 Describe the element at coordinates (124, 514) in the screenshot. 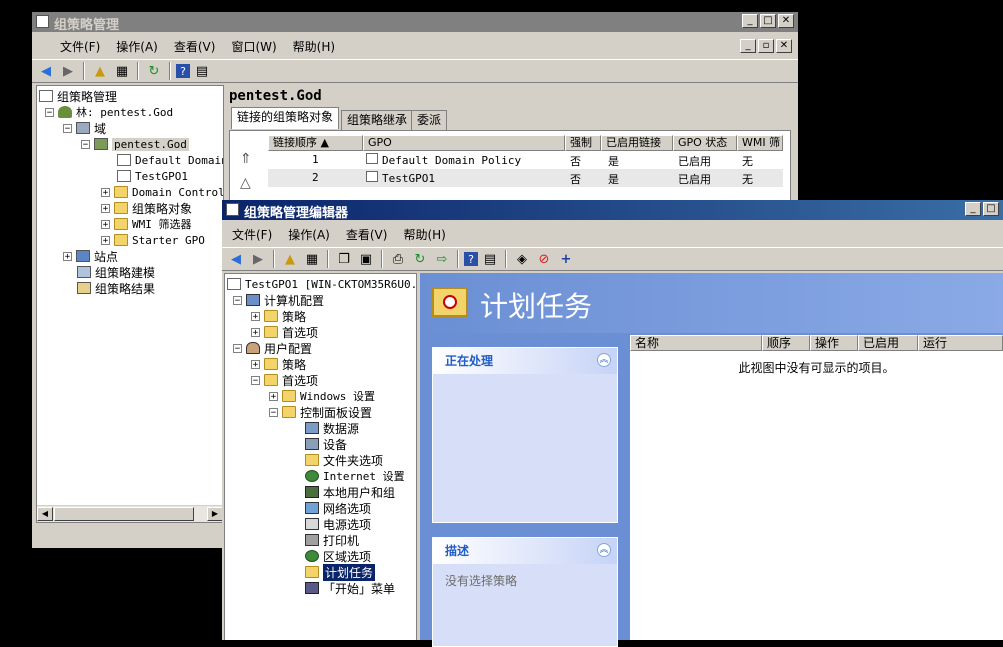

I see `scroll-thumb` at that location.